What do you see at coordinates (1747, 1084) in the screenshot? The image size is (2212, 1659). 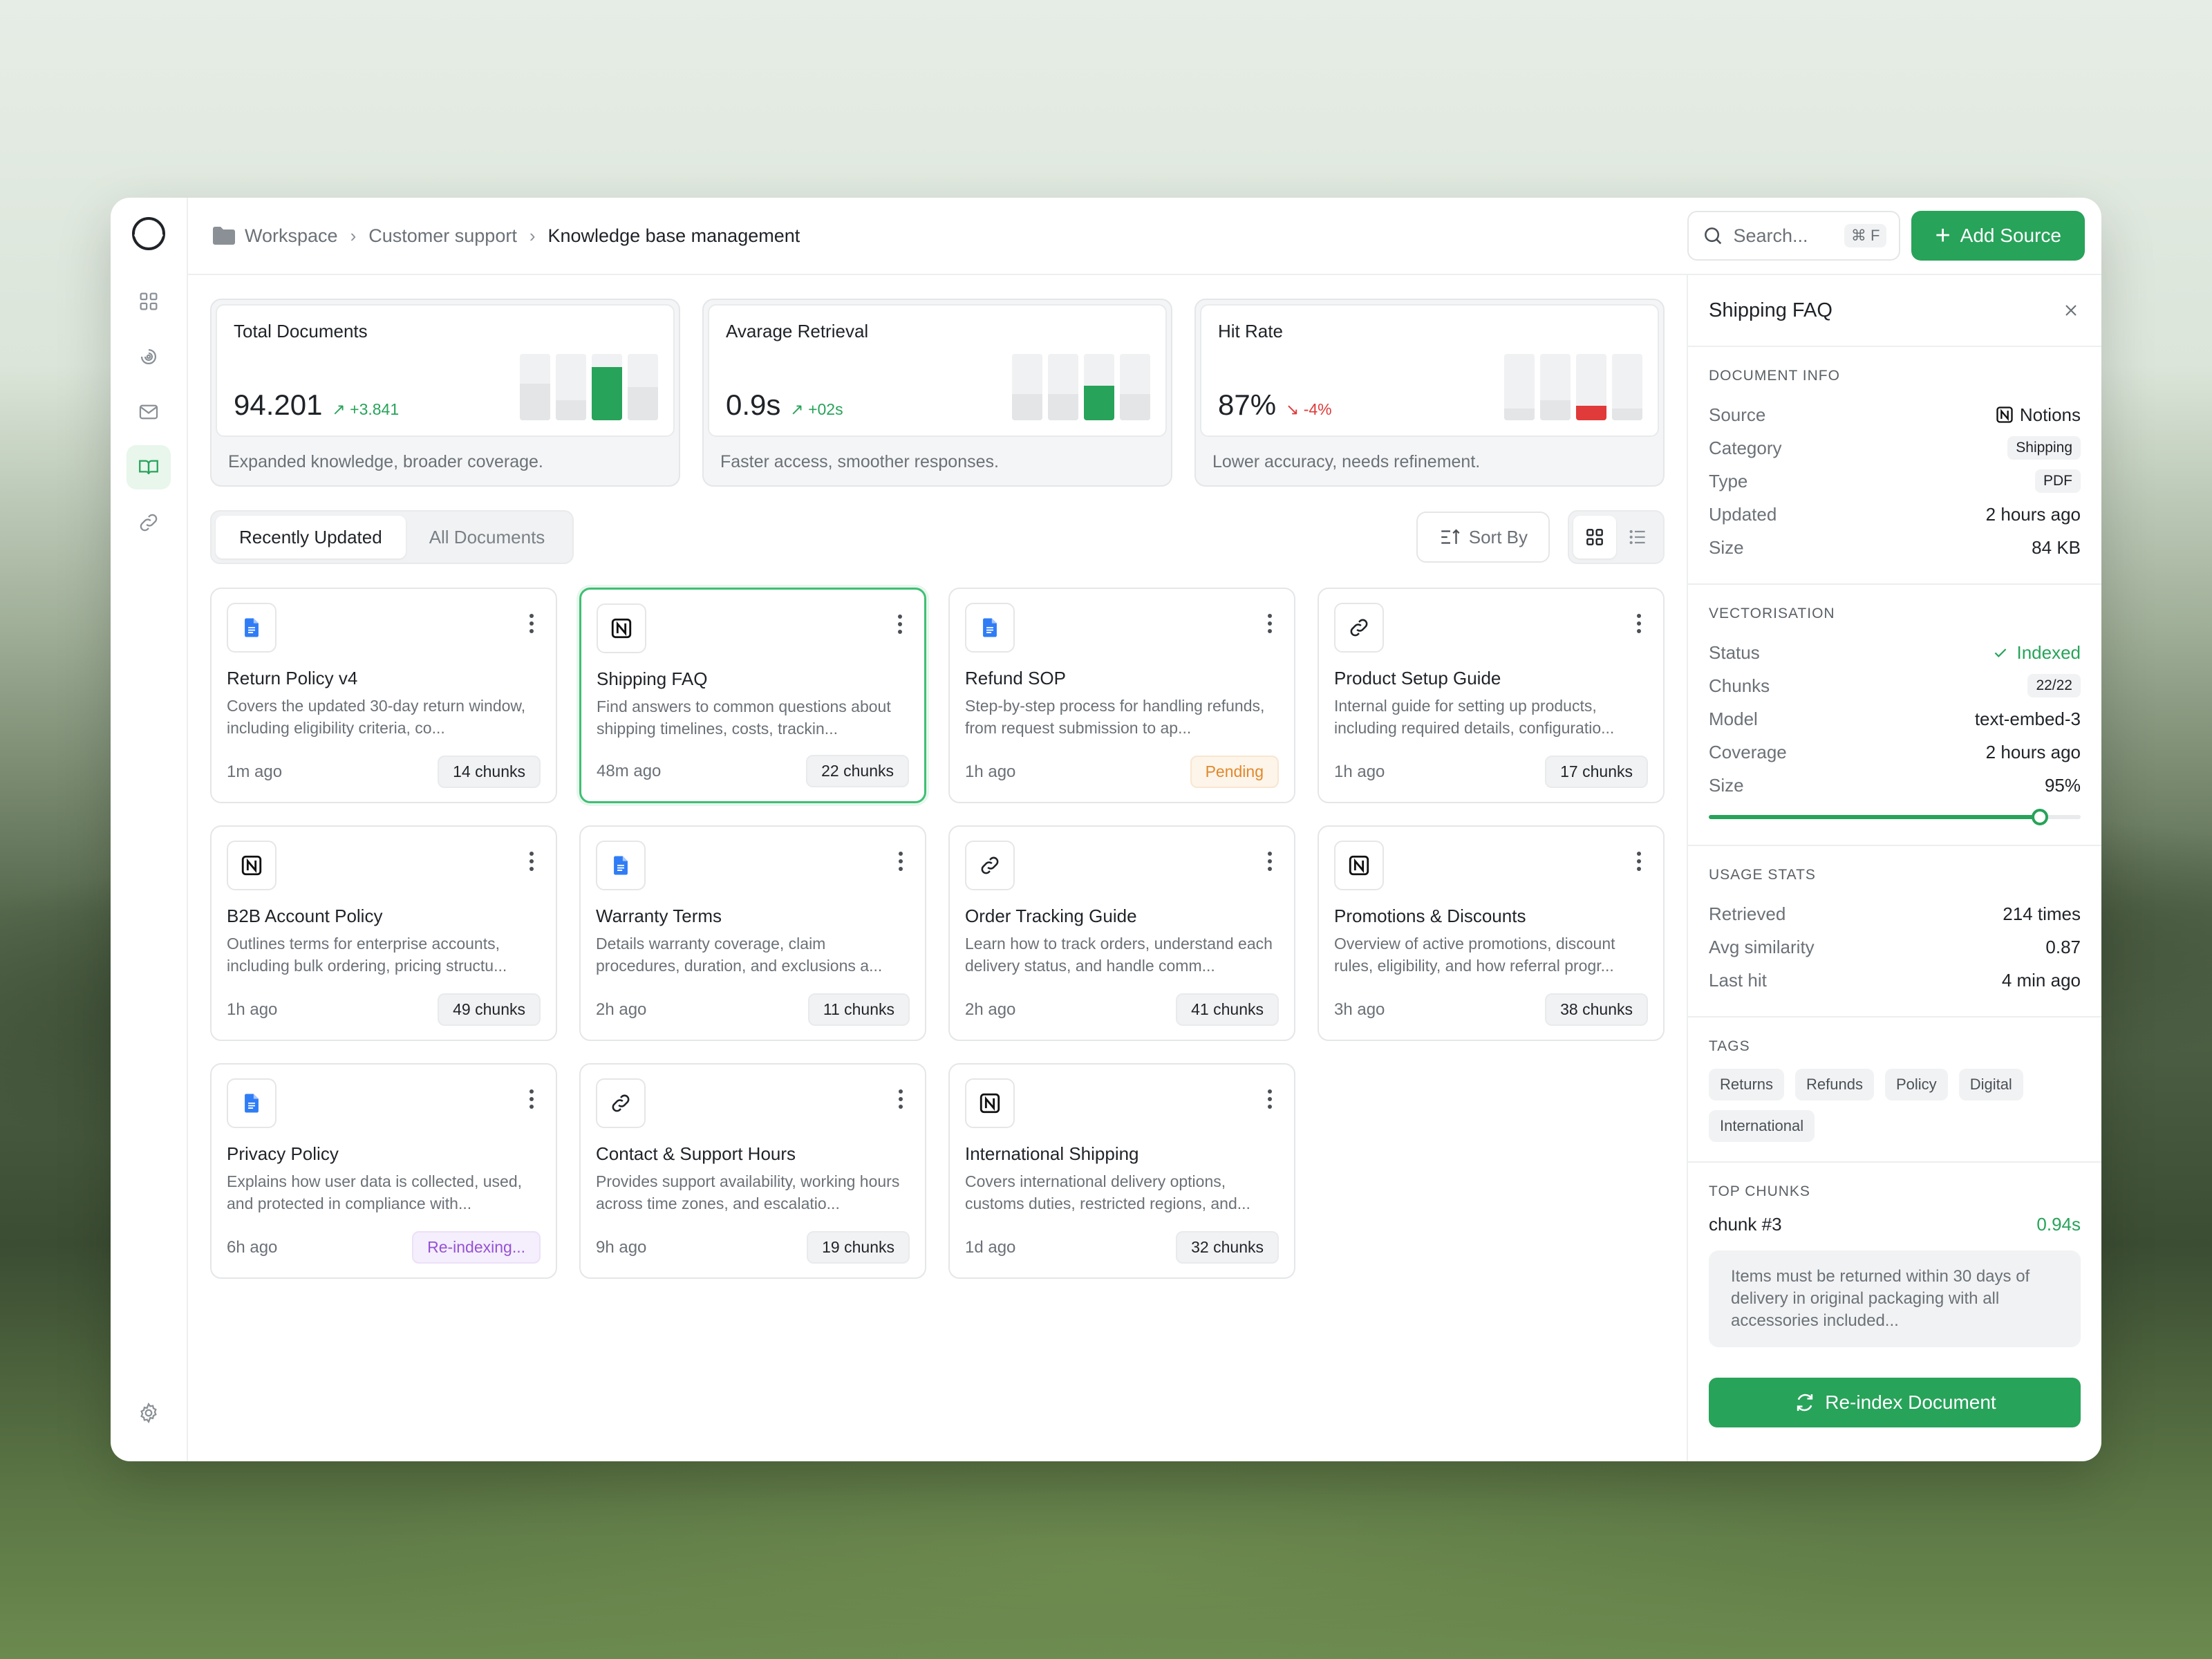 I see `tag: Returns` at bounding box center [1747, 1084].